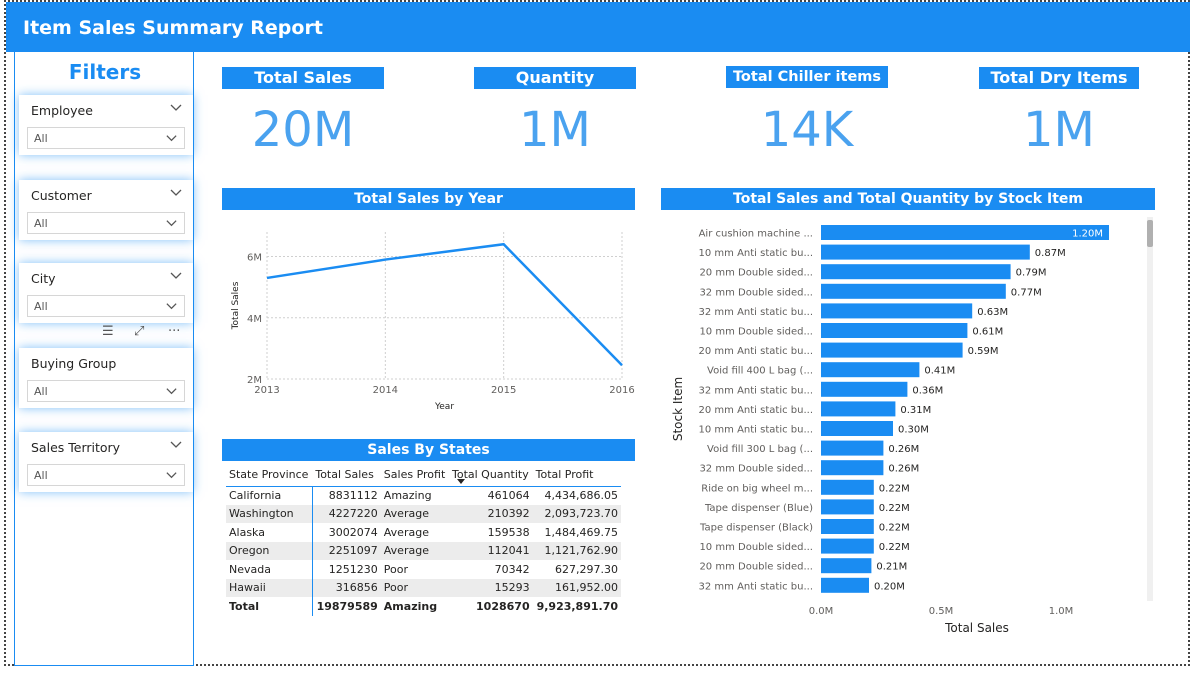  Describe the element at coordinates (807, 77) in the screenshot. I see `kpi-chiller-label: Total Chiller items` at that location.